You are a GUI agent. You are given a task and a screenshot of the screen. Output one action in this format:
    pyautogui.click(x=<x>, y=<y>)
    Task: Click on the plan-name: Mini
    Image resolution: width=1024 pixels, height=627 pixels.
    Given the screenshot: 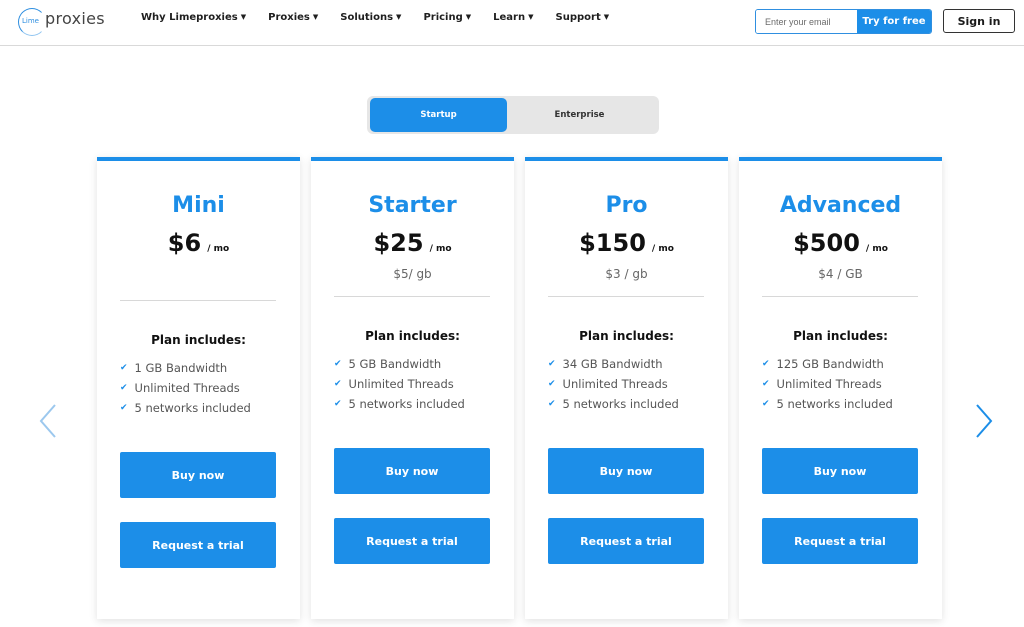 What is the action you would take?
    pyautogui.click(x=198, y=205)
    